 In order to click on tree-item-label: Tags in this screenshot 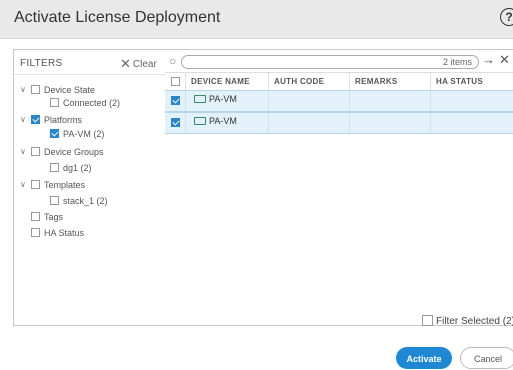, I will do `click(54, 217)`.